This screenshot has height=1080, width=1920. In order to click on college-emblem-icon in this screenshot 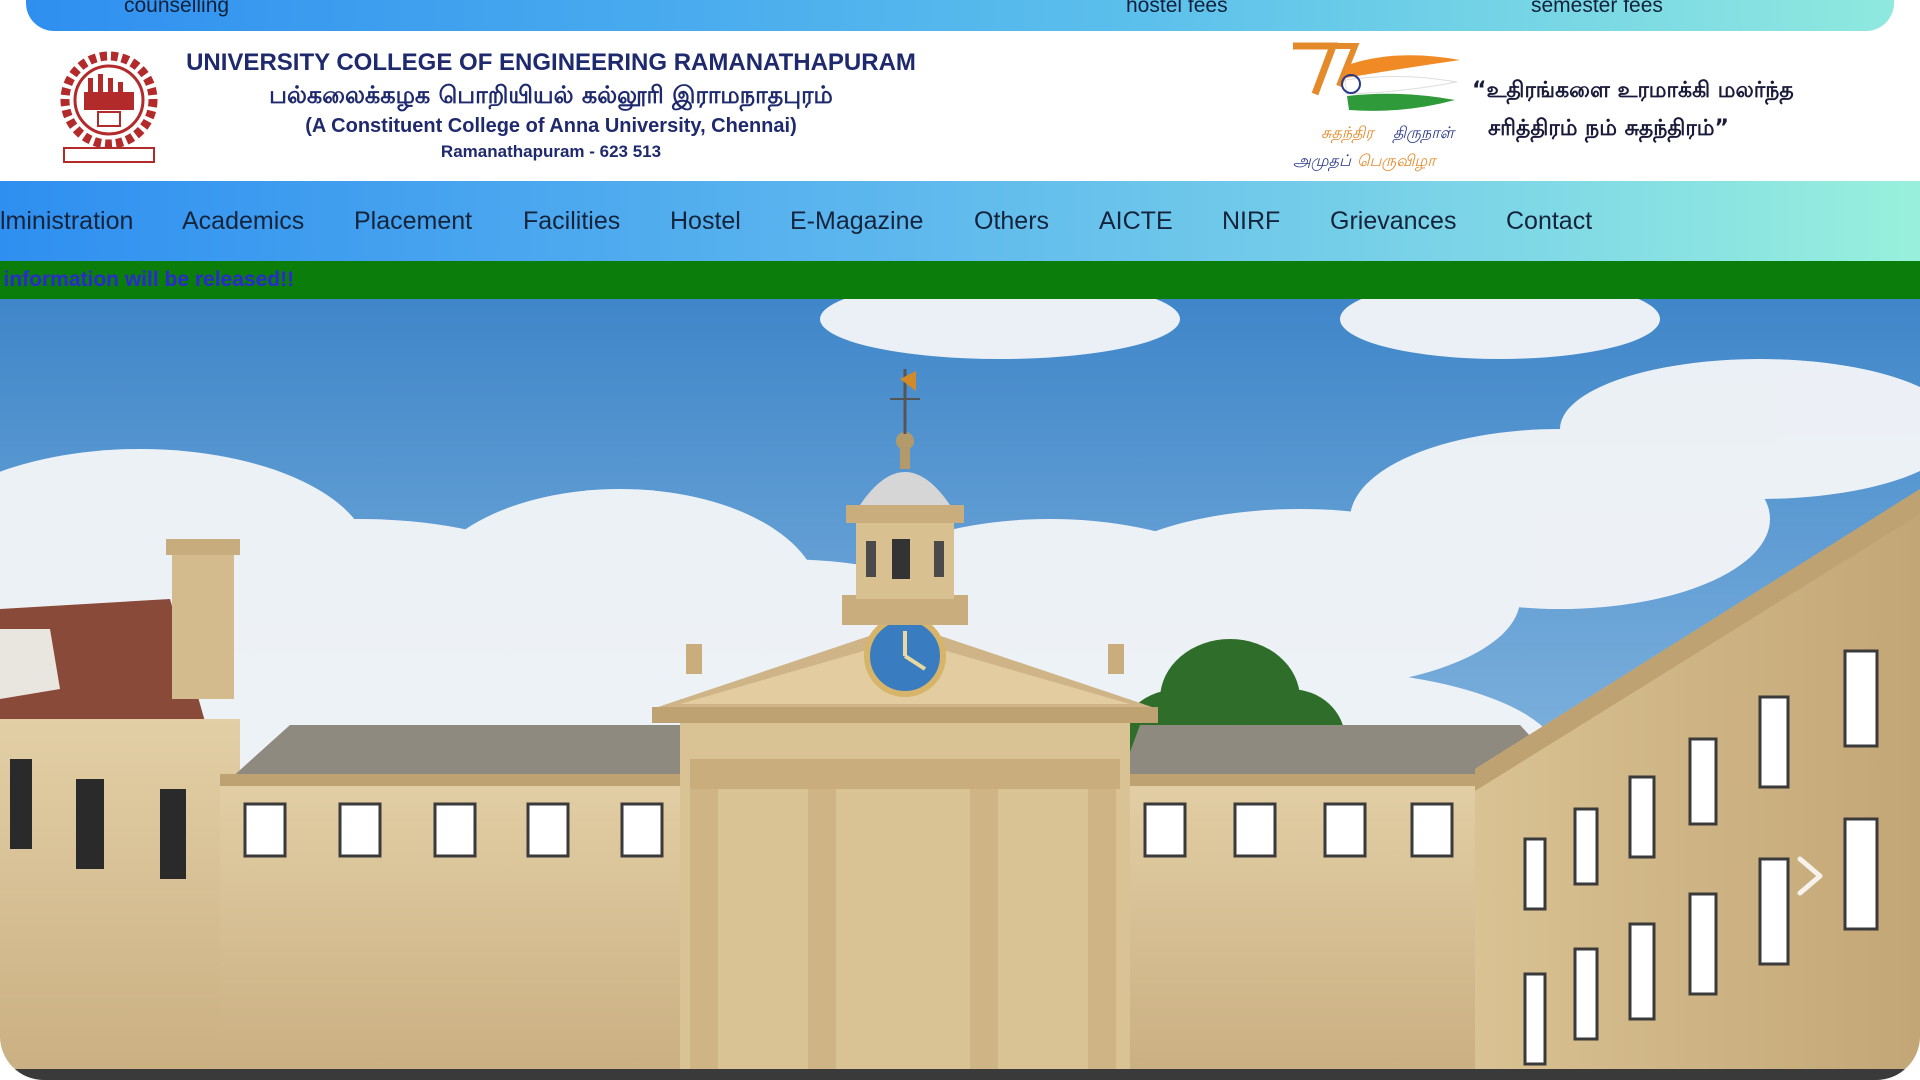, I will do `click(109, 107)`.